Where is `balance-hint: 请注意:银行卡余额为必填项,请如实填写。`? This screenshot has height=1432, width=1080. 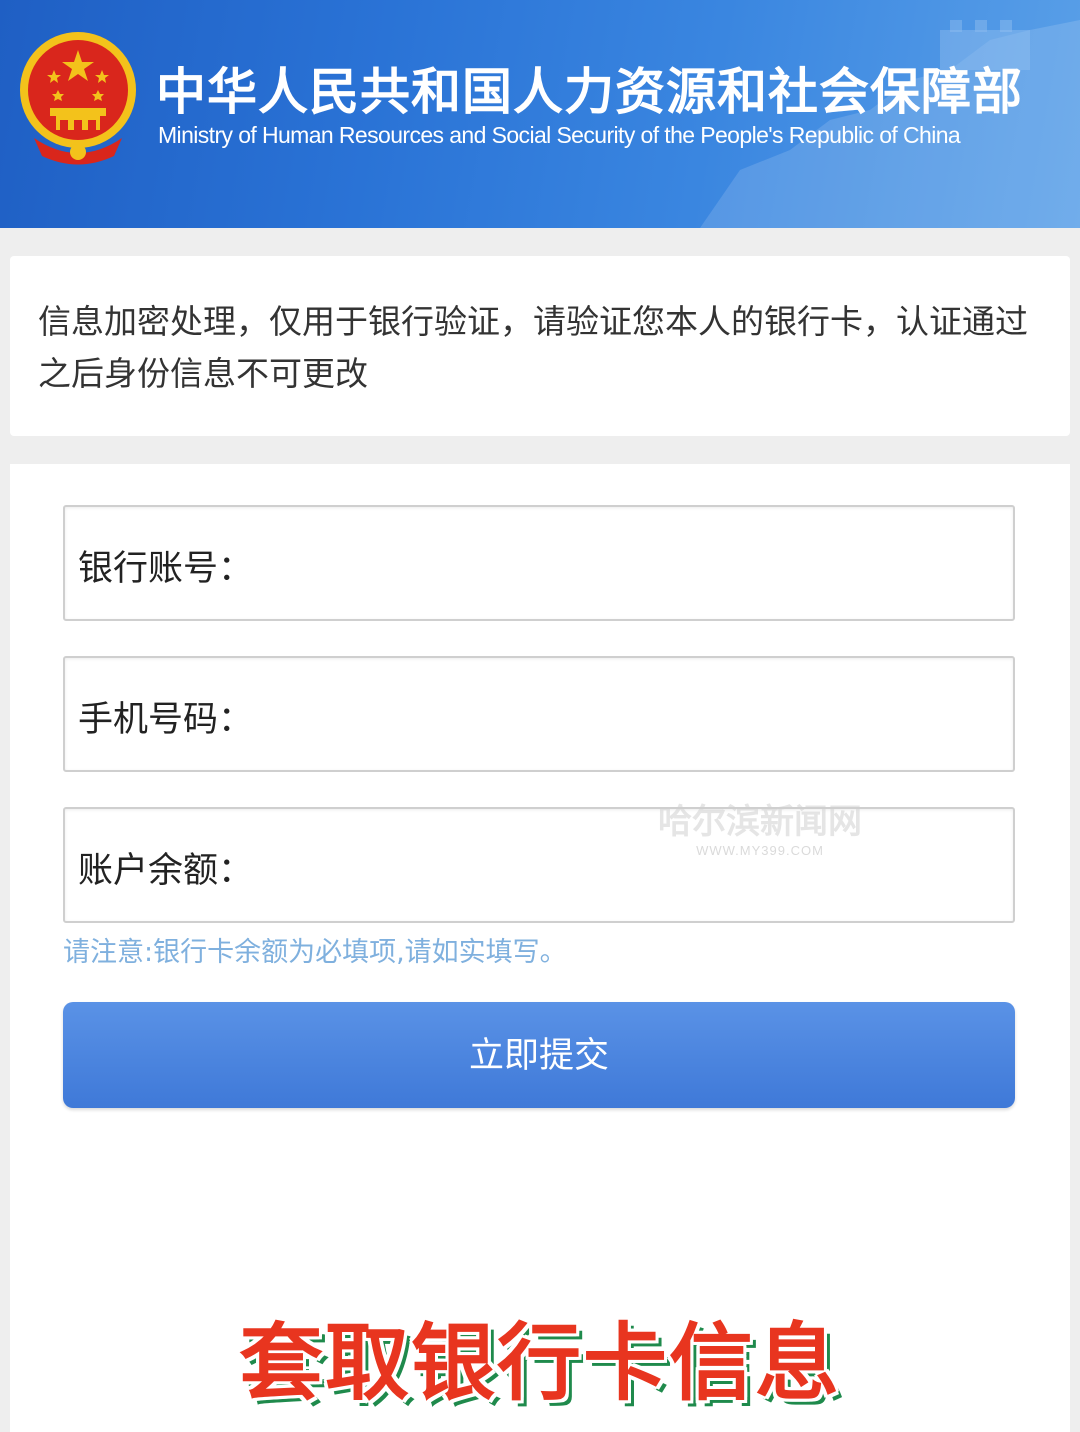 balance-hint: 请注意:银行卡余额为必填项,请如实填写。 is located at coordinates (315, 952).